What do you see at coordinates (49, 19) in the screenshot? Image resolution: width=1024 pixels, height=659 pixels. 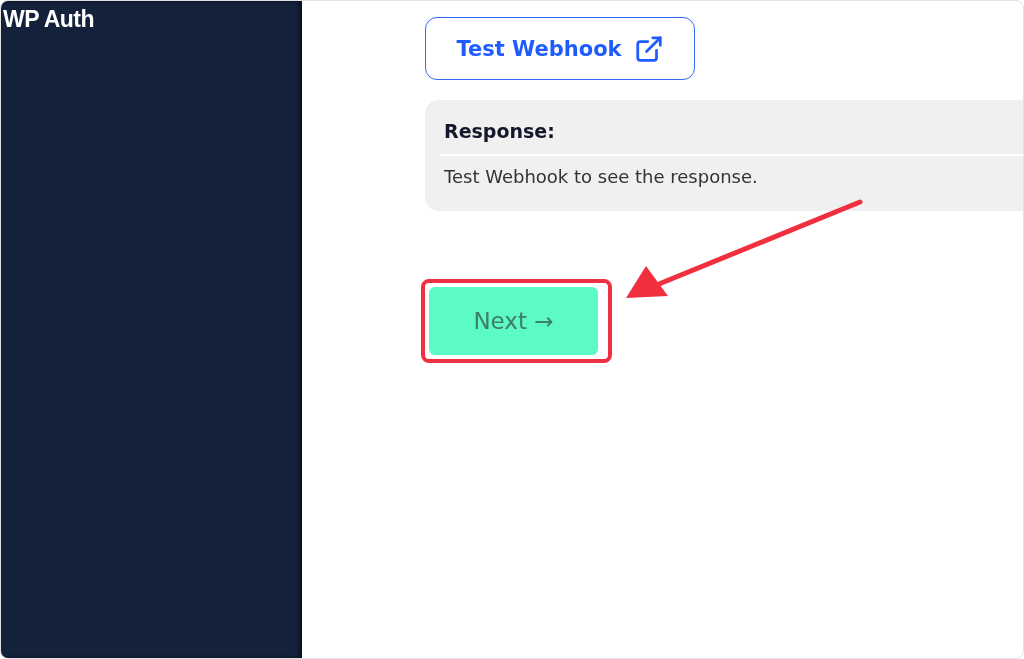 I see `app-title: WP Auth` at bounding box center [49, 19].